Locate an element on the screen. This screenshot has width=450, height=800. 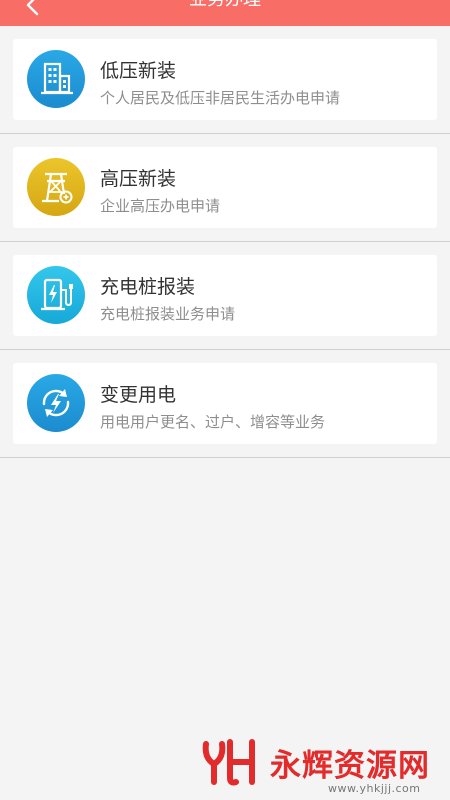
page-title: 业务办理 is located at coordinates (225, 6).